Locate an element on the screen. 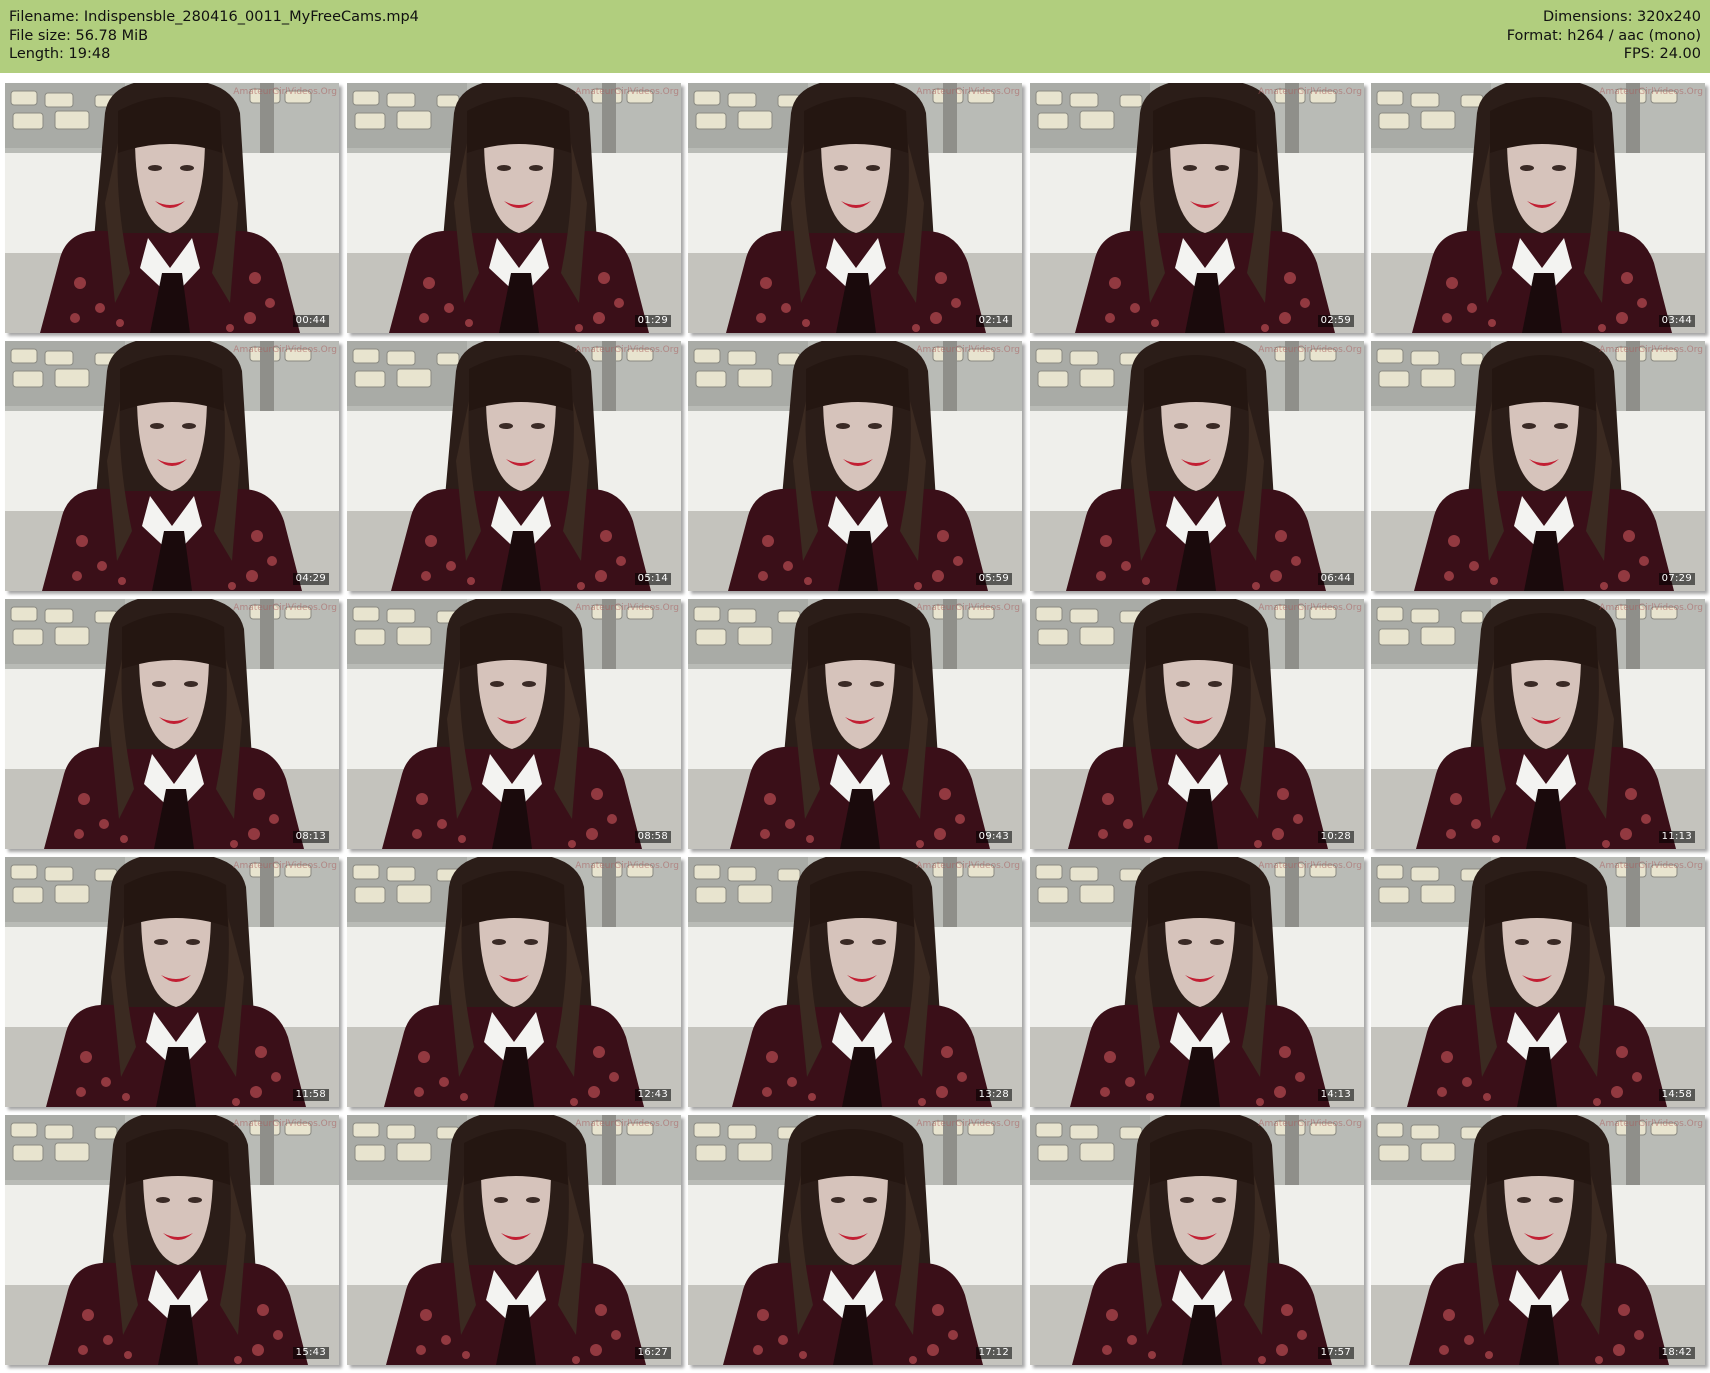  video-thumbnail: AmateurGirlVideos.Org 00:44 is located at coordinates (172, 208).